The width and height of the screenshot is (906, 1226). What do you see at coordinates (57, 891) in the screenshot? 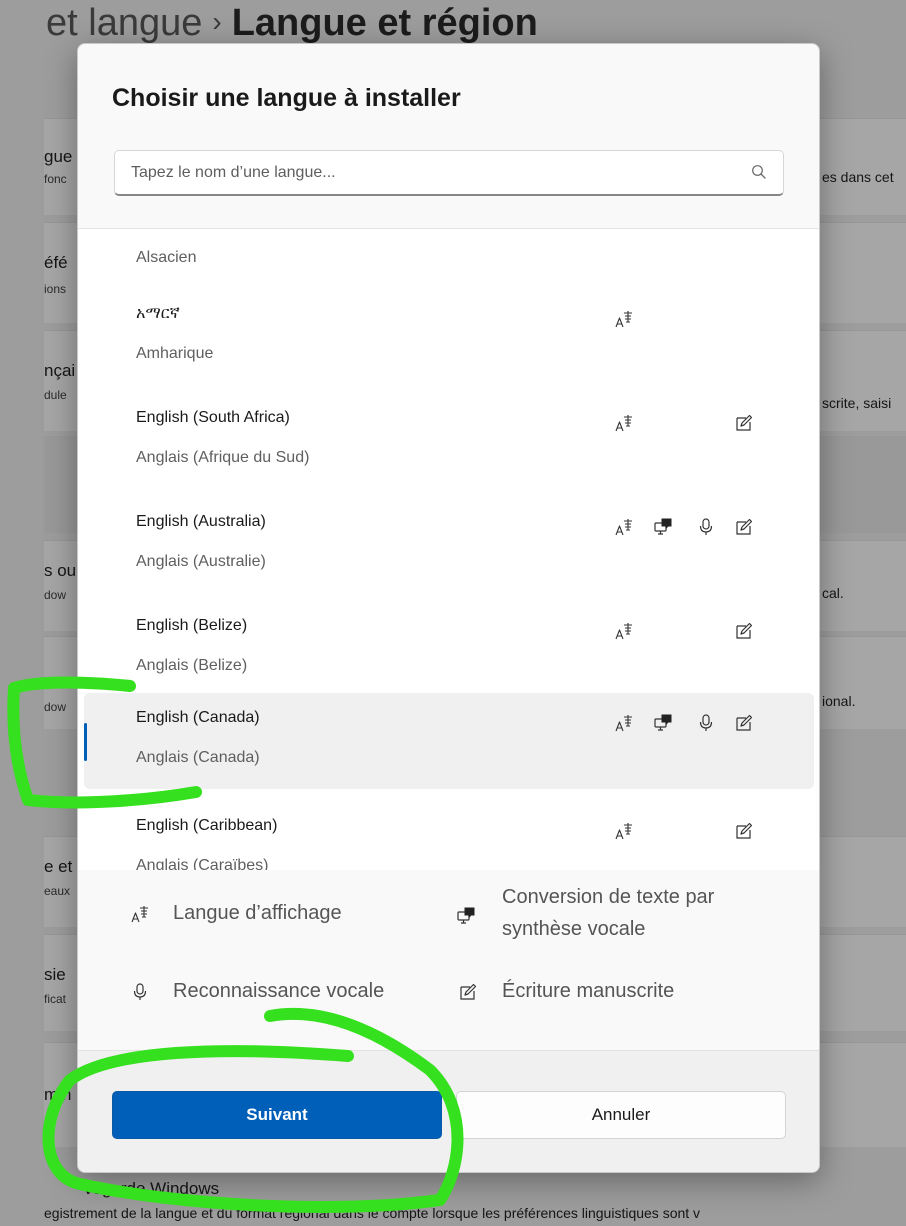
I see `bg-fragment: eaux` at bounding box center [57, 891].